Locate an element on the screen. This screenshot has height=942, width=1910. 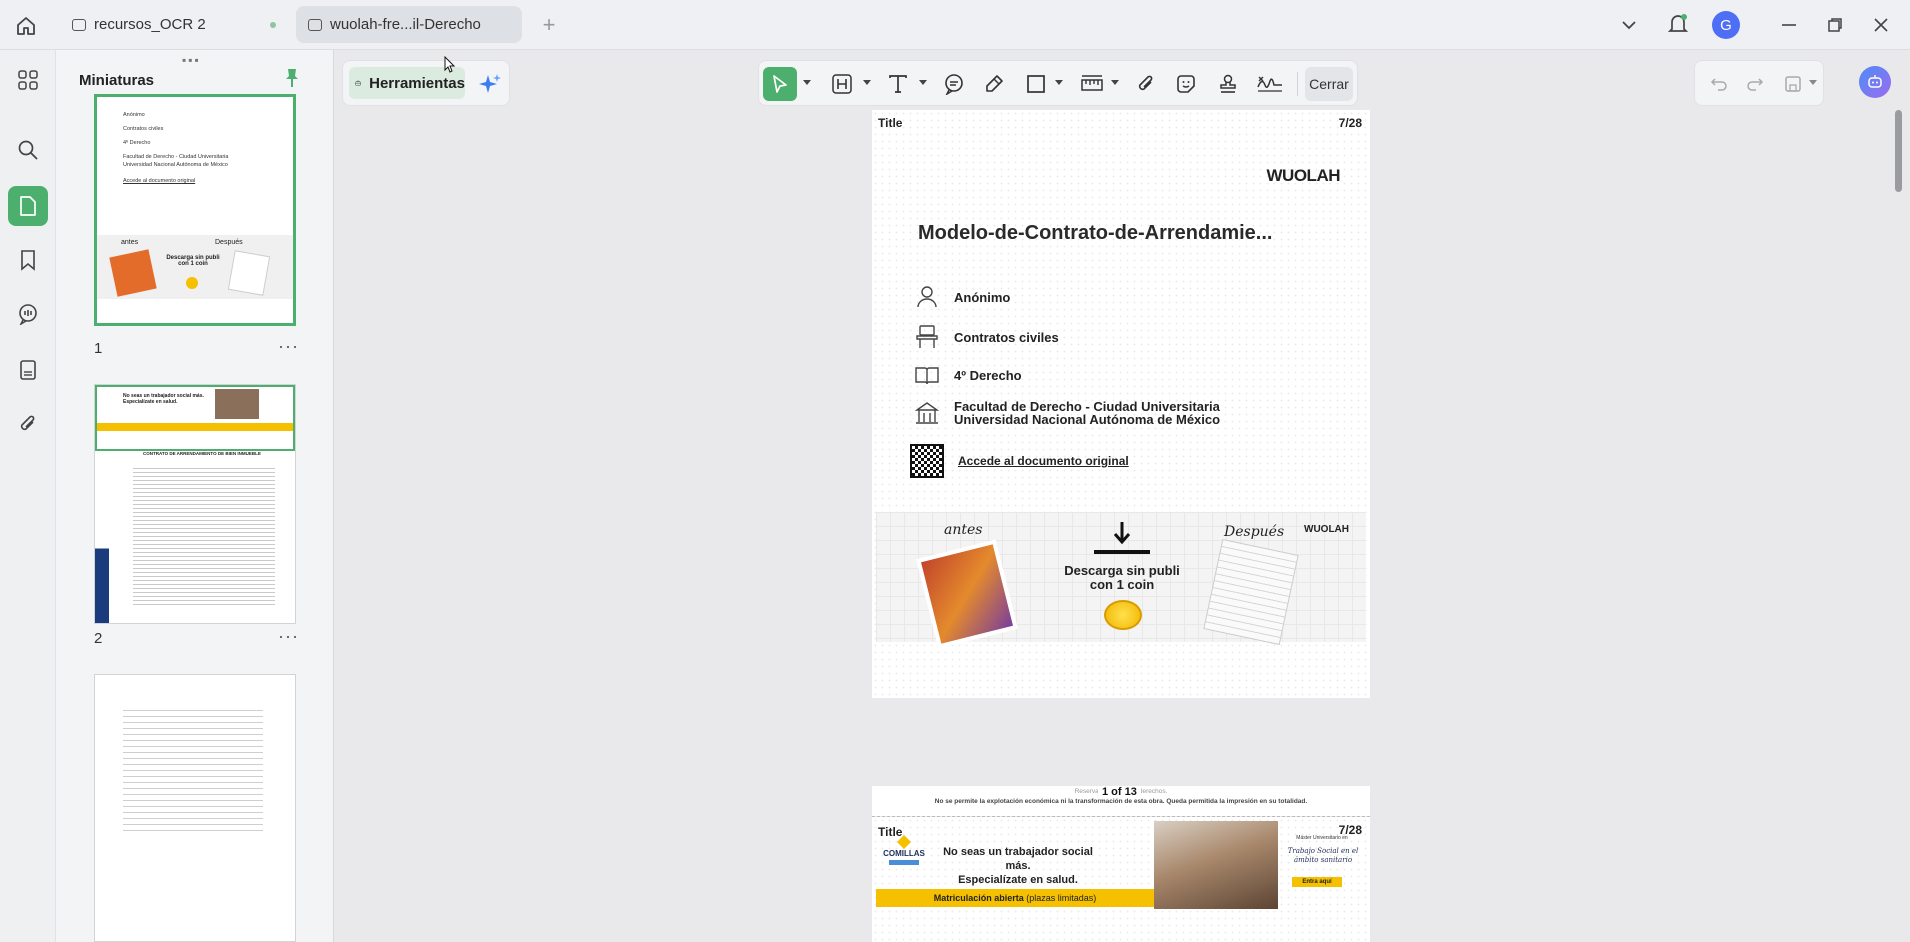
document-info-icon is located at coordinates (28, 370).